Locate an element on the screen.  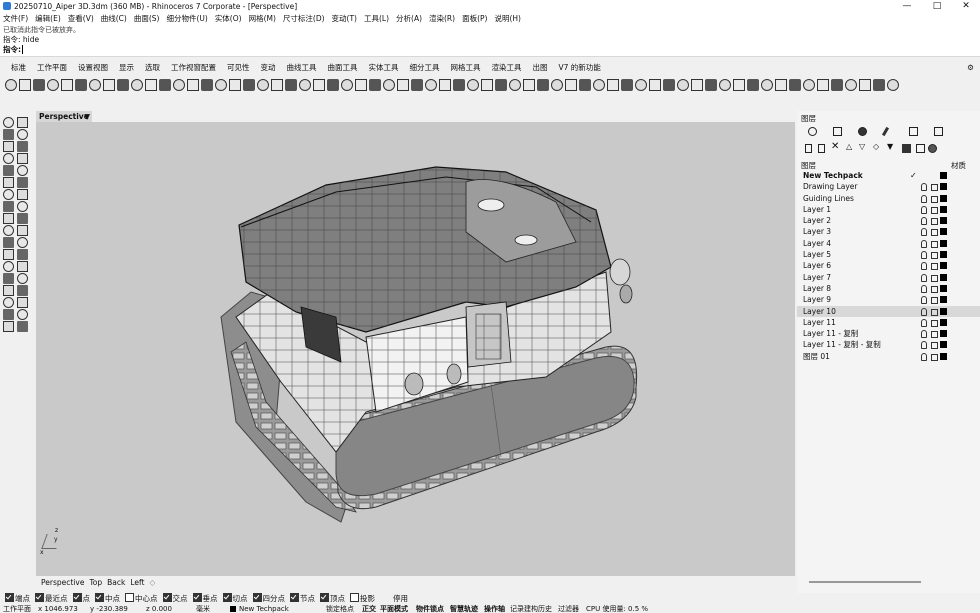
toolbar-tab: 设置视图 is located at coordinates (93, 68).